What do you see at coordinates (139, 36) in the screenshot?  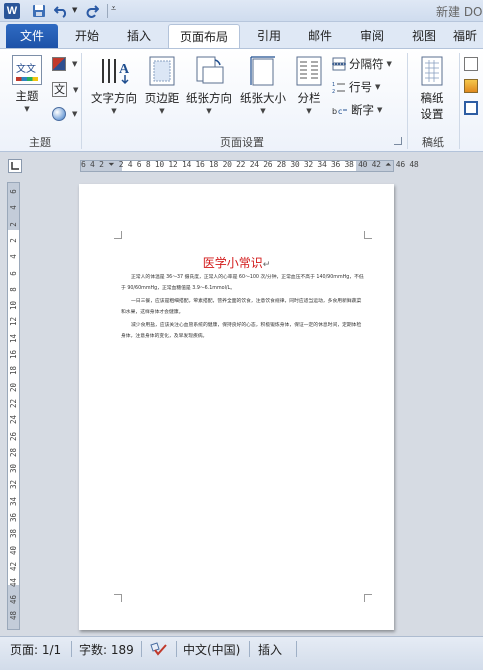 I see `tab-insert: 插入` at bounding box center [139, 36].